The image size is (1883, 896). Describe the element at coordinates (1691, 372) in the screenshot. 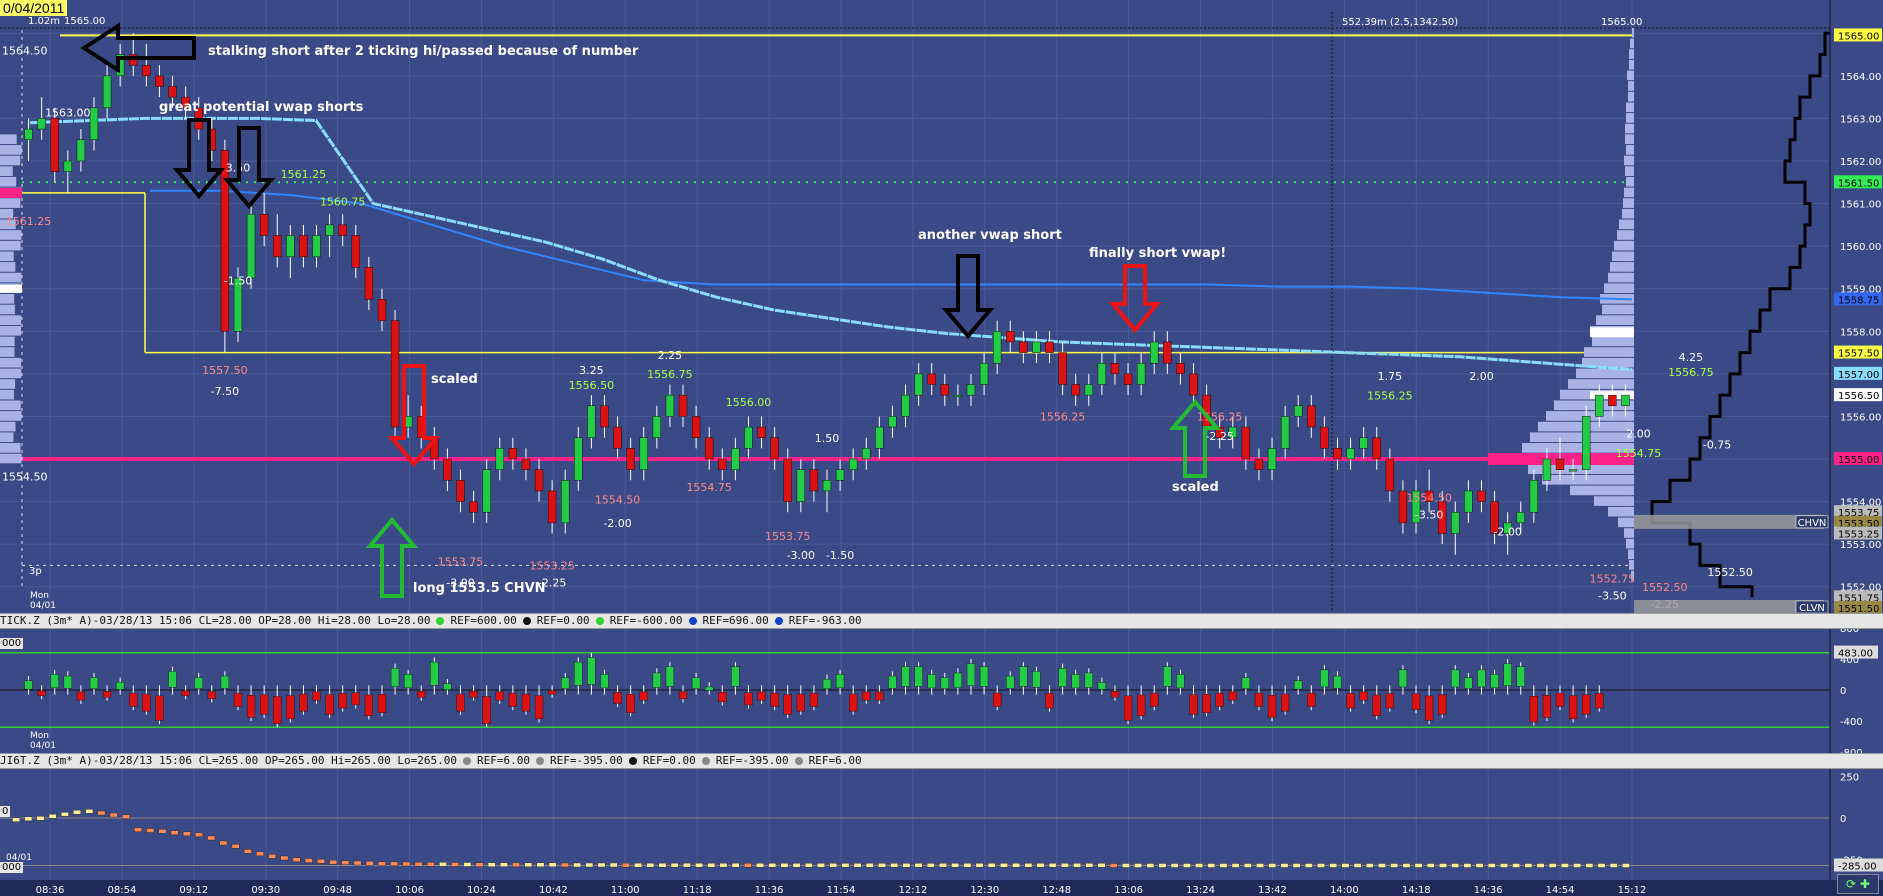

I see `price-annotation: 1556.75` at that location.